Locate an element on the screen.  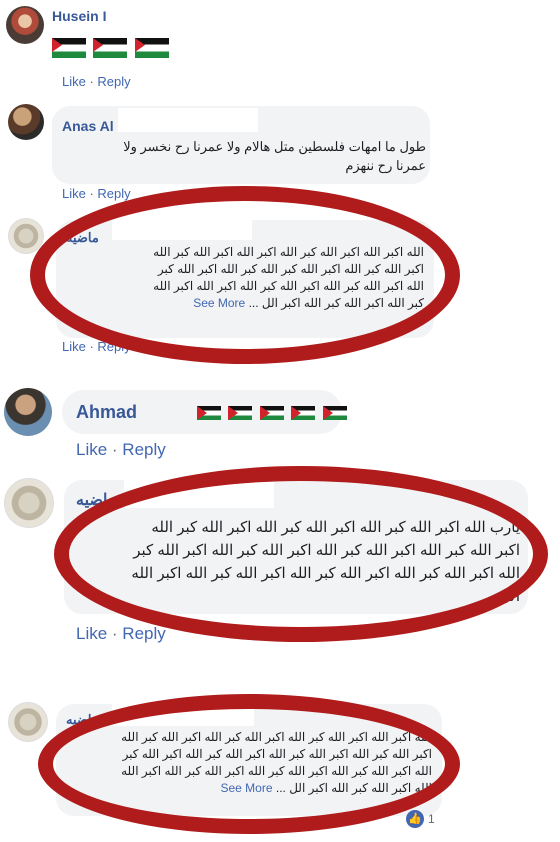
reaction-count: 1 is located at coordinates (431, 819).